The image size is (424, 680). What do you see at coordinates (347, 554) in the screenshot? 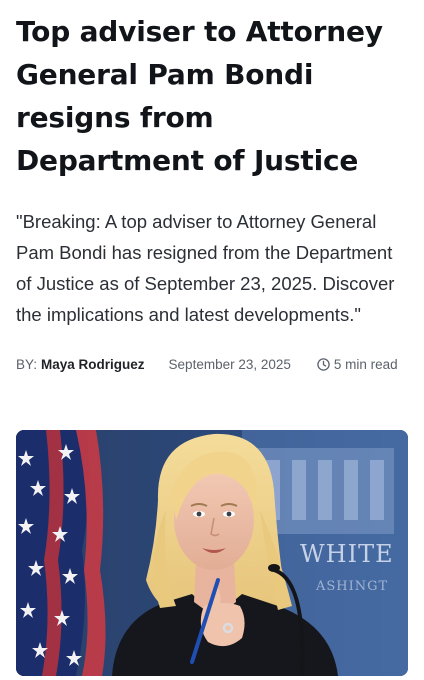
I see `sign-text-line1: WHITE` at bounding box center [347, 554].